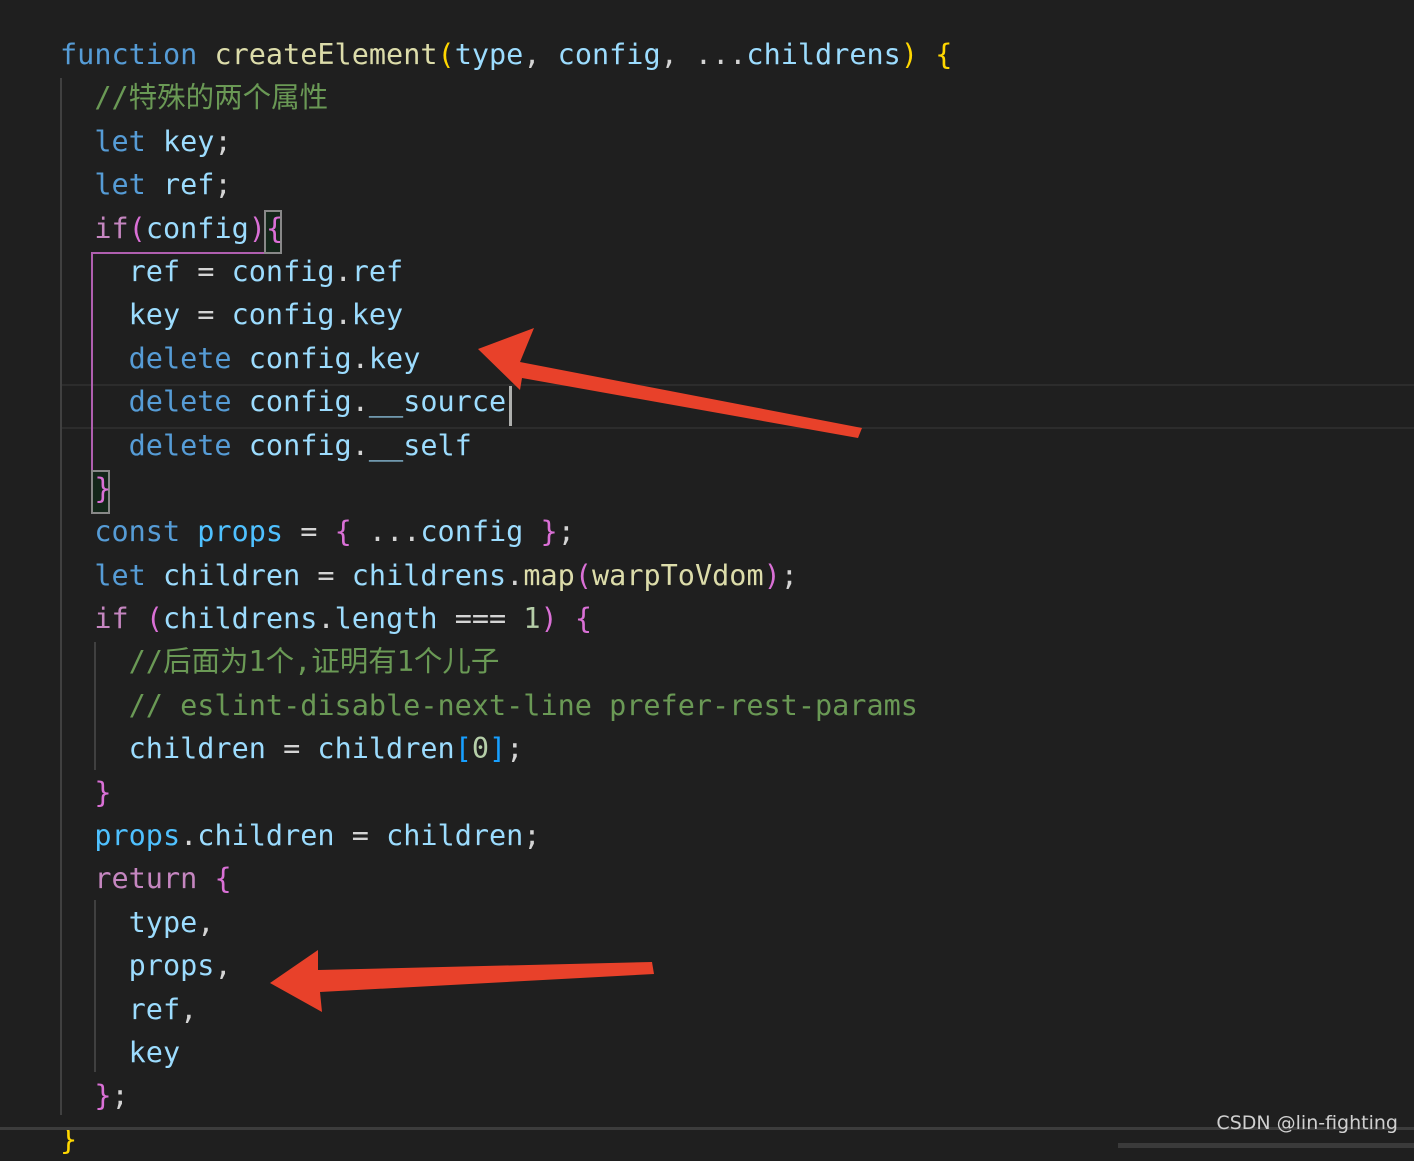 The image size is (1414, 1161). Describe the element at coordinates (707, 1128) in the screenshot. I see `panel-divider` at that location.